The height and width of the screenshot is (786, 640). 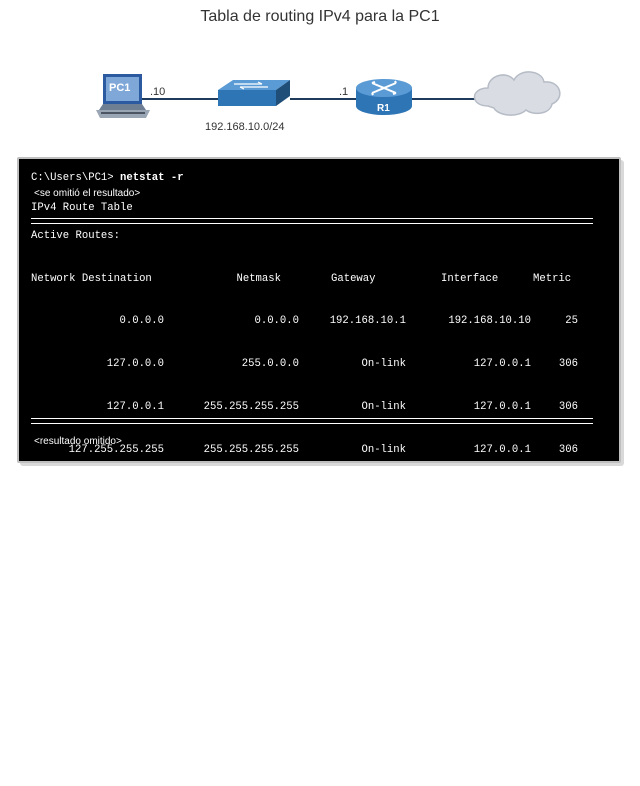 I want to click on console-command: netstat -r, so click(x=152, y=178).